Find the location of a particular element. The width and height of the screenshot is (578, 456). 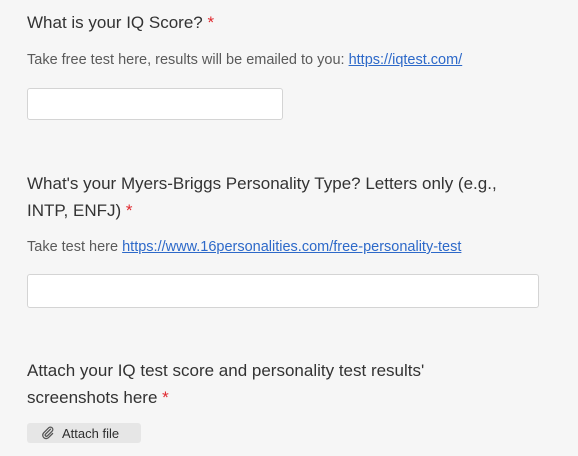

attach-screenshots-question-line2: screenshots here is located at coordinates (92, 397).